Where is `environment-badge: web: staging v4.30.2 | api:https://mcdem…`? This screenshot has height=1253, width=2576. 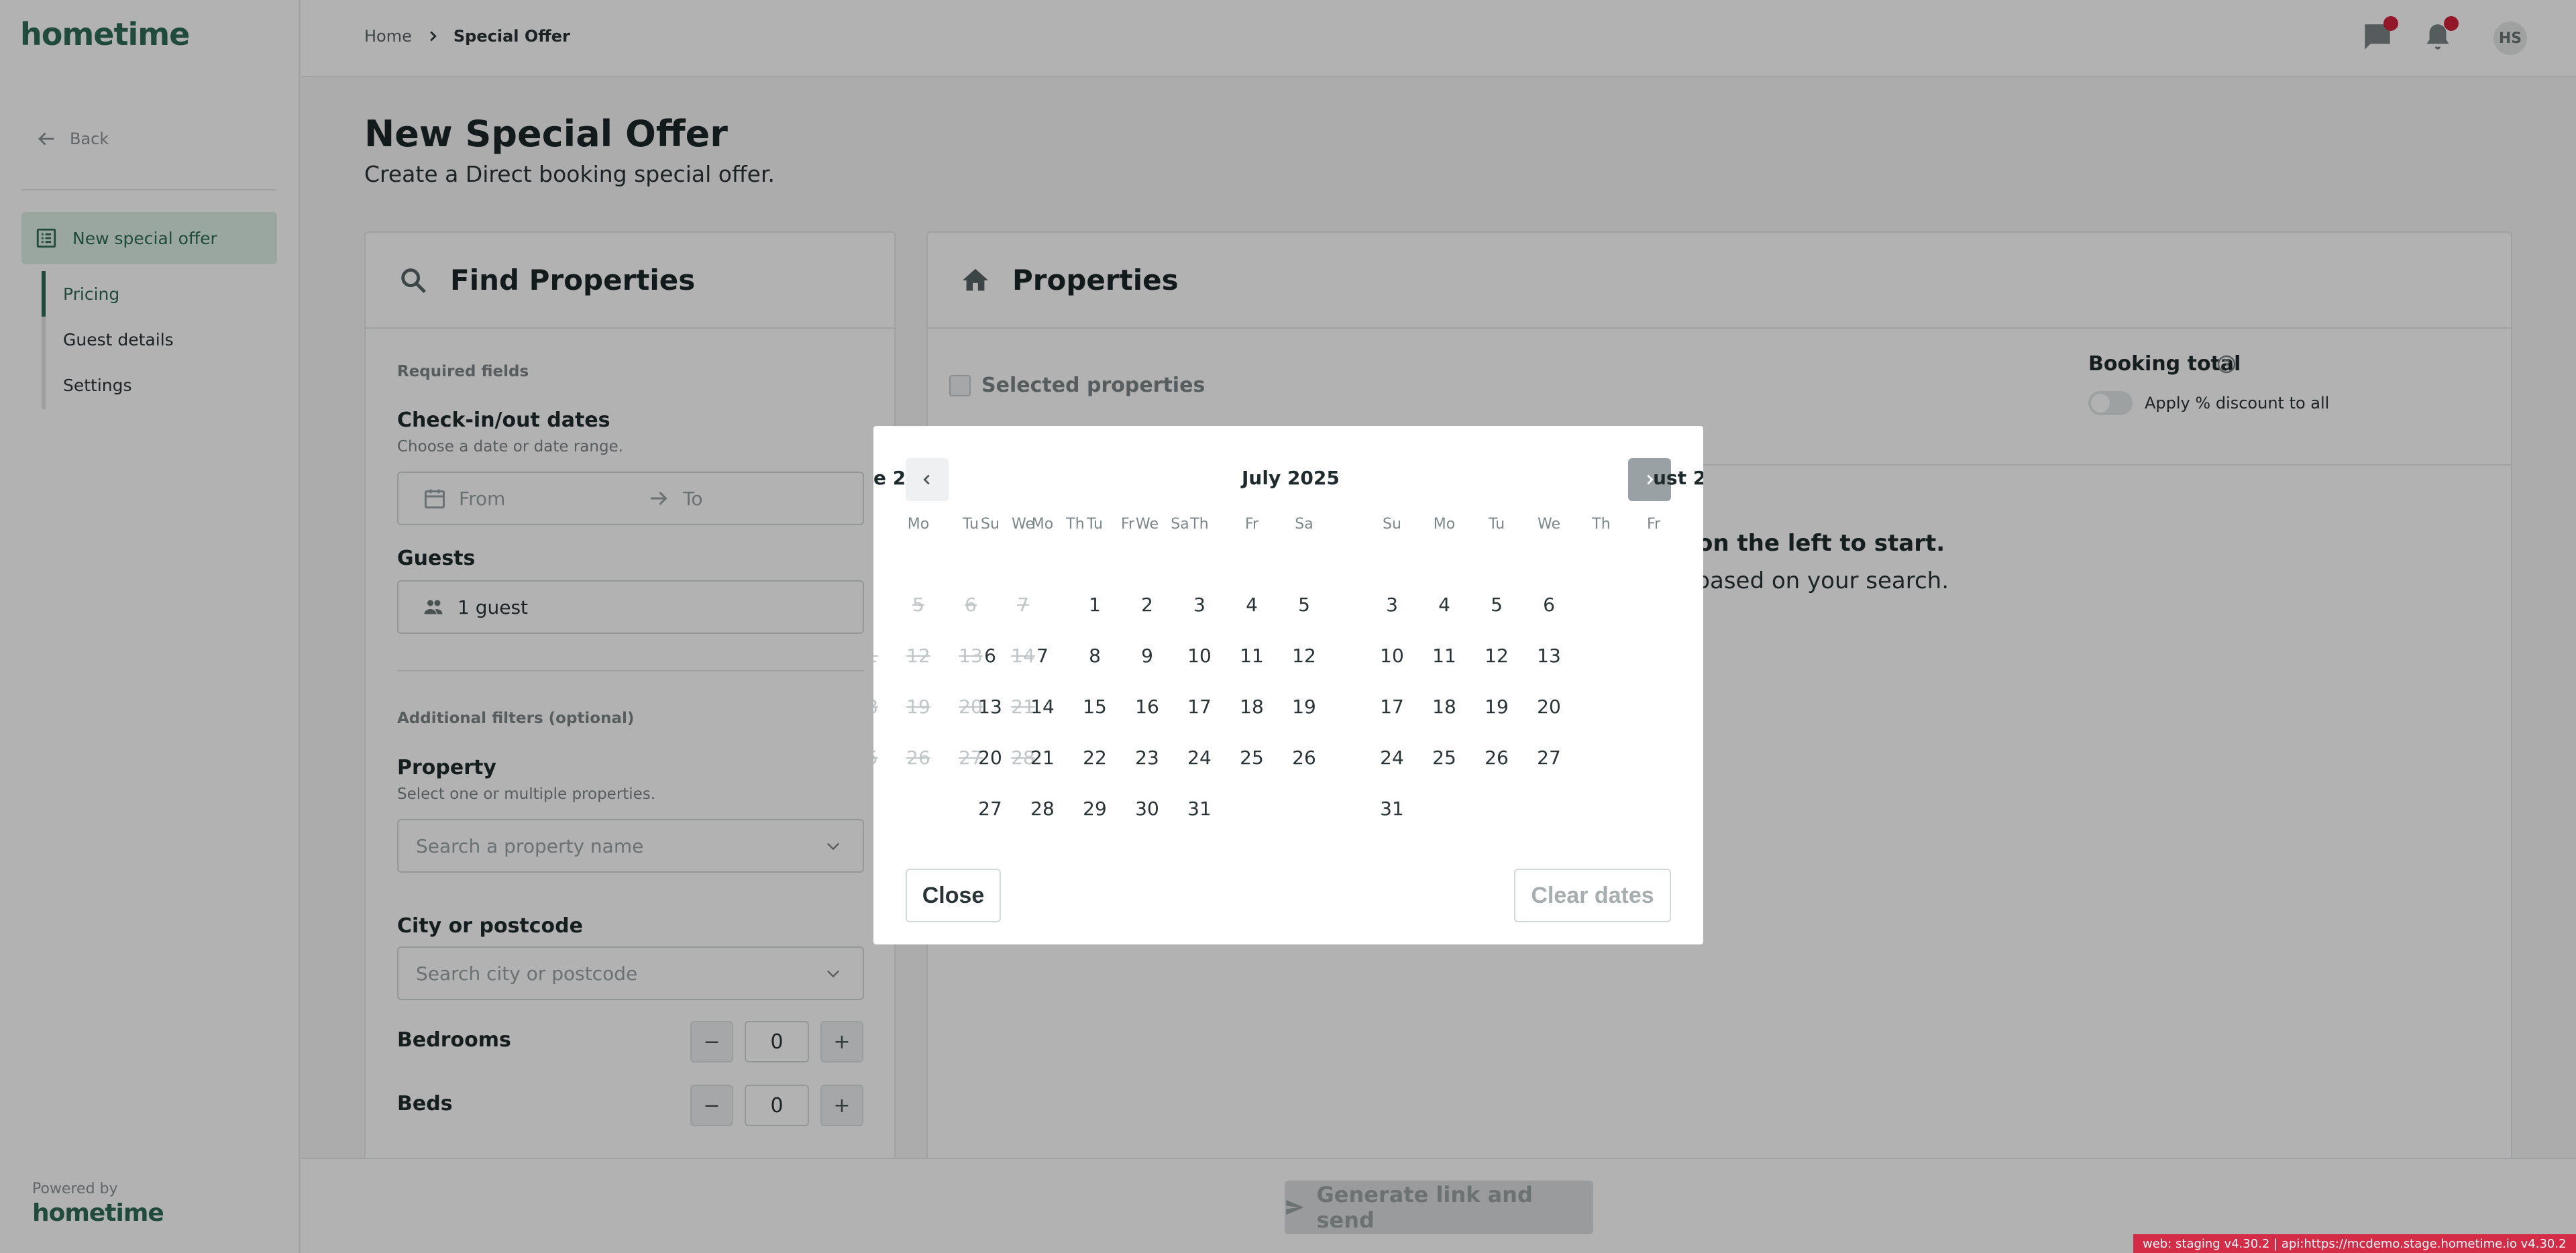
environment-badge: web: staging v4.30.2 | api:https://mcdem… is located at coordinates (2354, 1243).